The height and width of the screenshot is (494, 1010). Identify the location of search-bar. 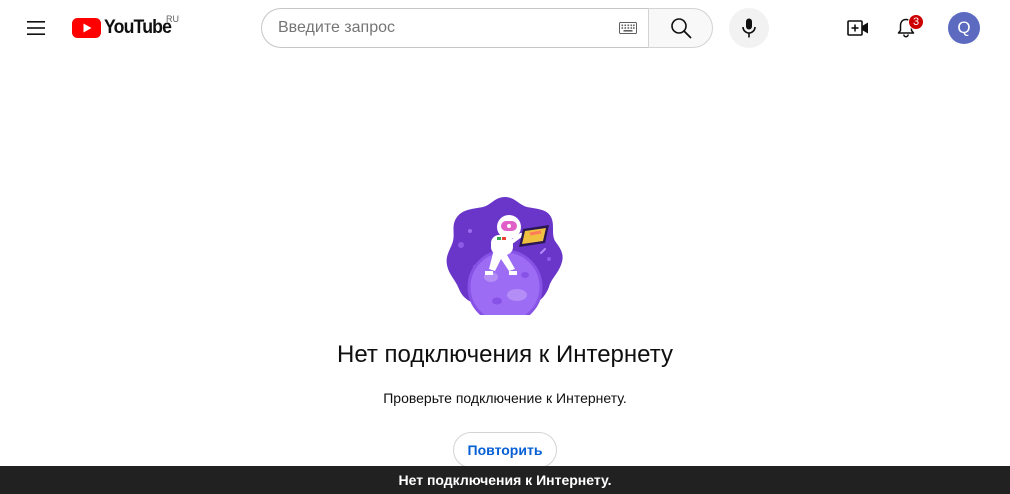
(487, 28).